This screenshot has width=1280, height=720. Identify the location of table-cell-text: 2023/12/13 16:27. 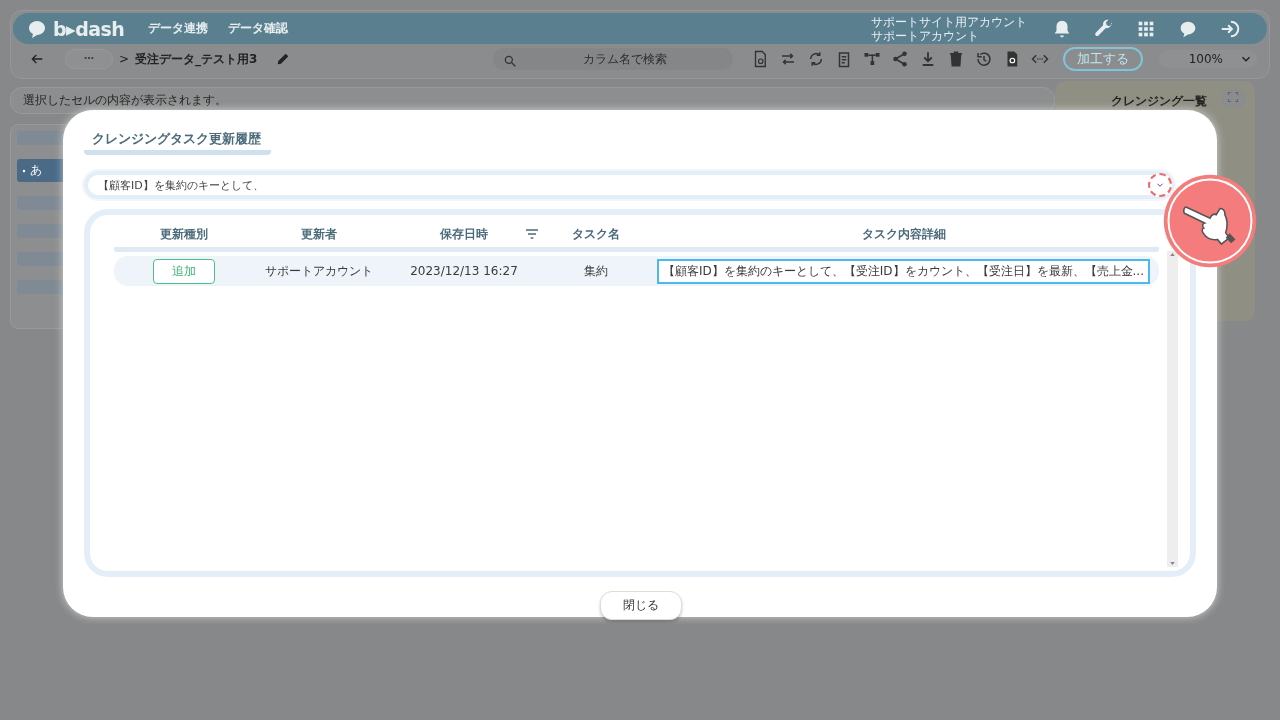
(464, 271).